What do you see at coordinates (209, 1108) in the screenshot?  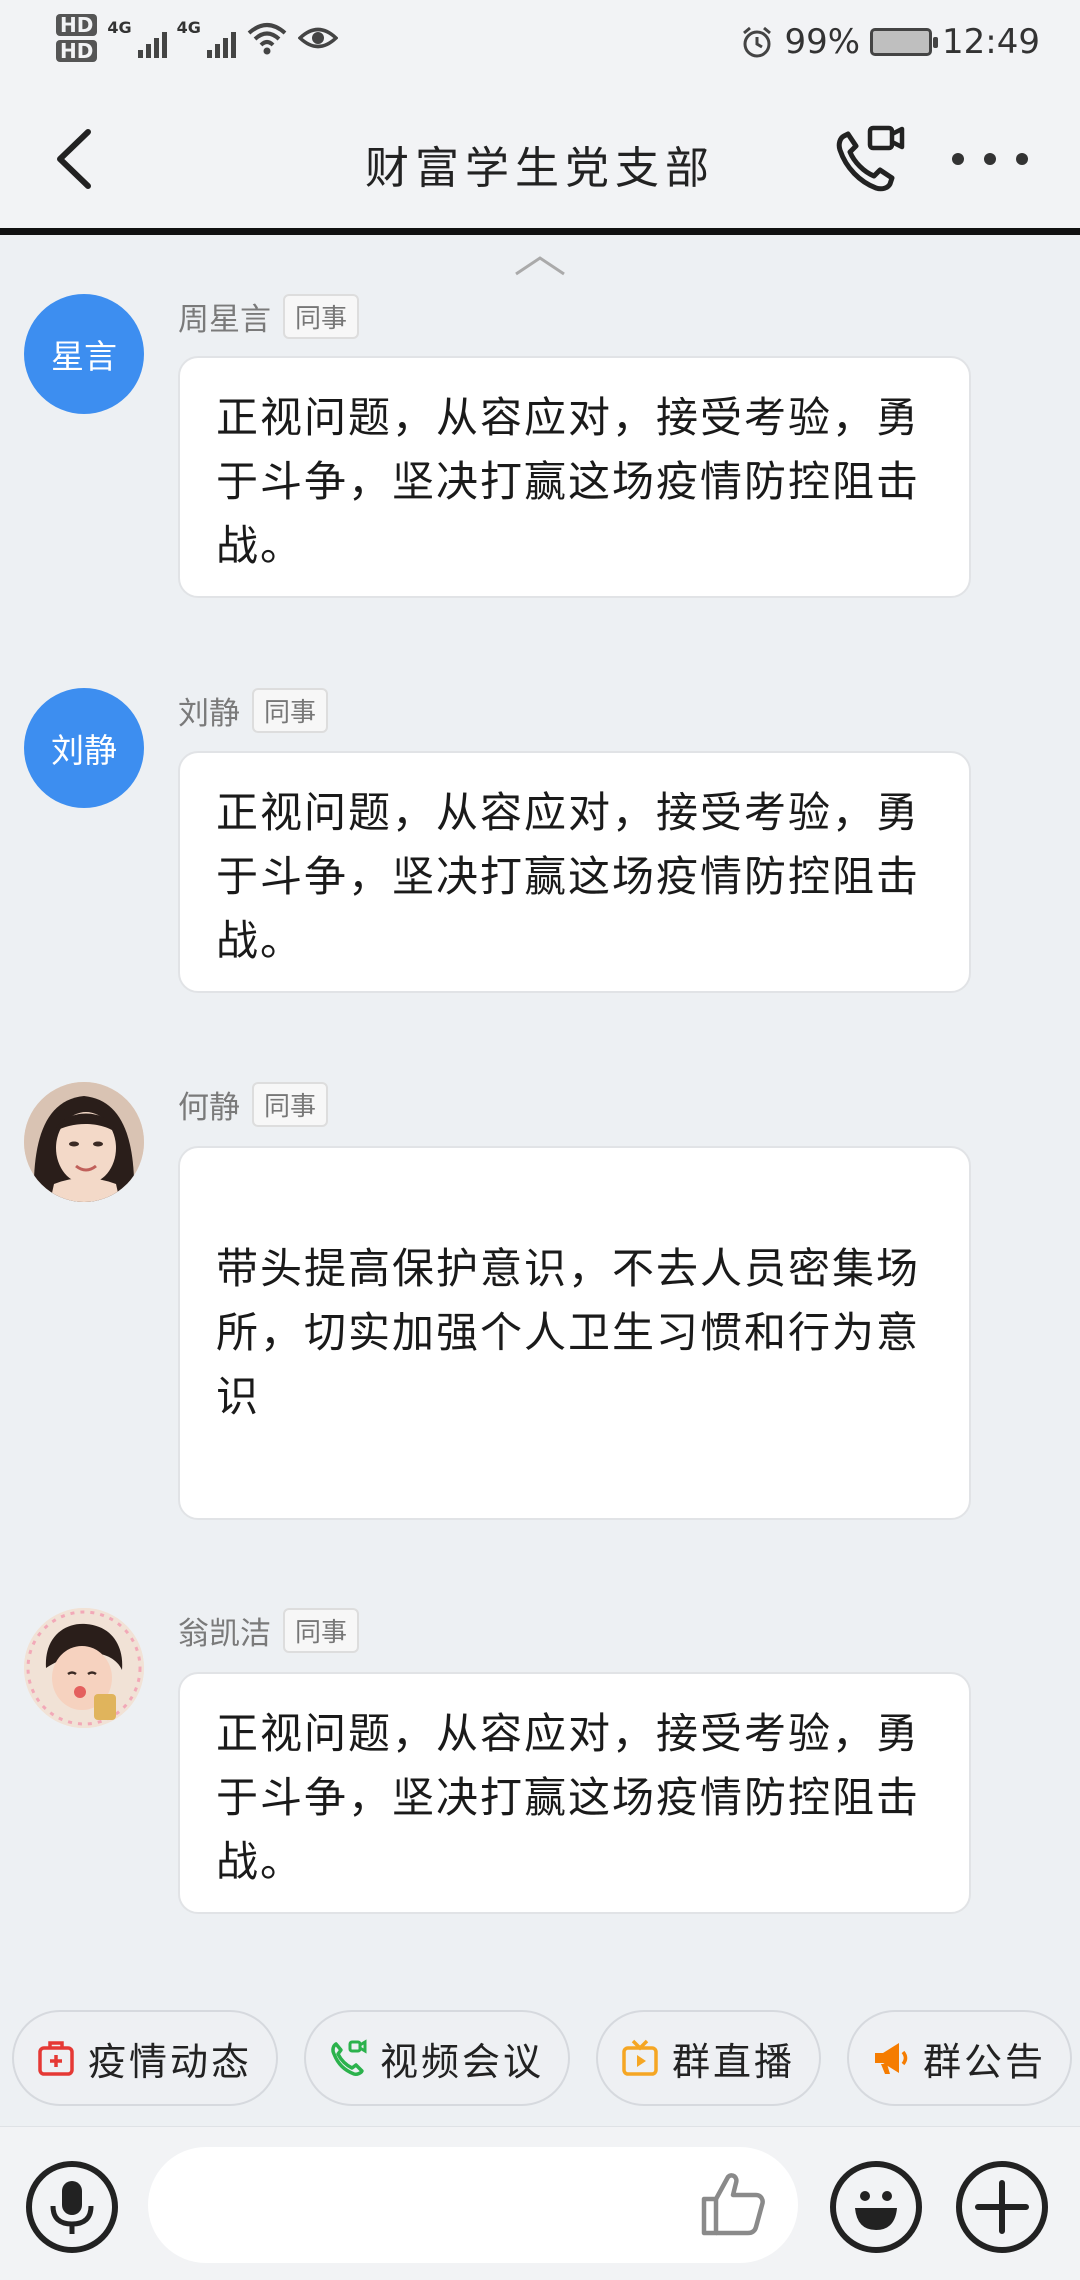 I see `sender-name: 何静` at bounding box center [209, 1108].